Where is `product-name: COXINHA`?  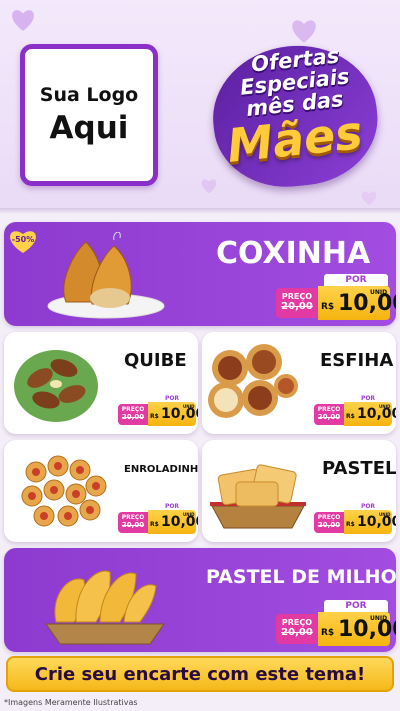 product-name: COXINHA is located at coordinates (293, 253).